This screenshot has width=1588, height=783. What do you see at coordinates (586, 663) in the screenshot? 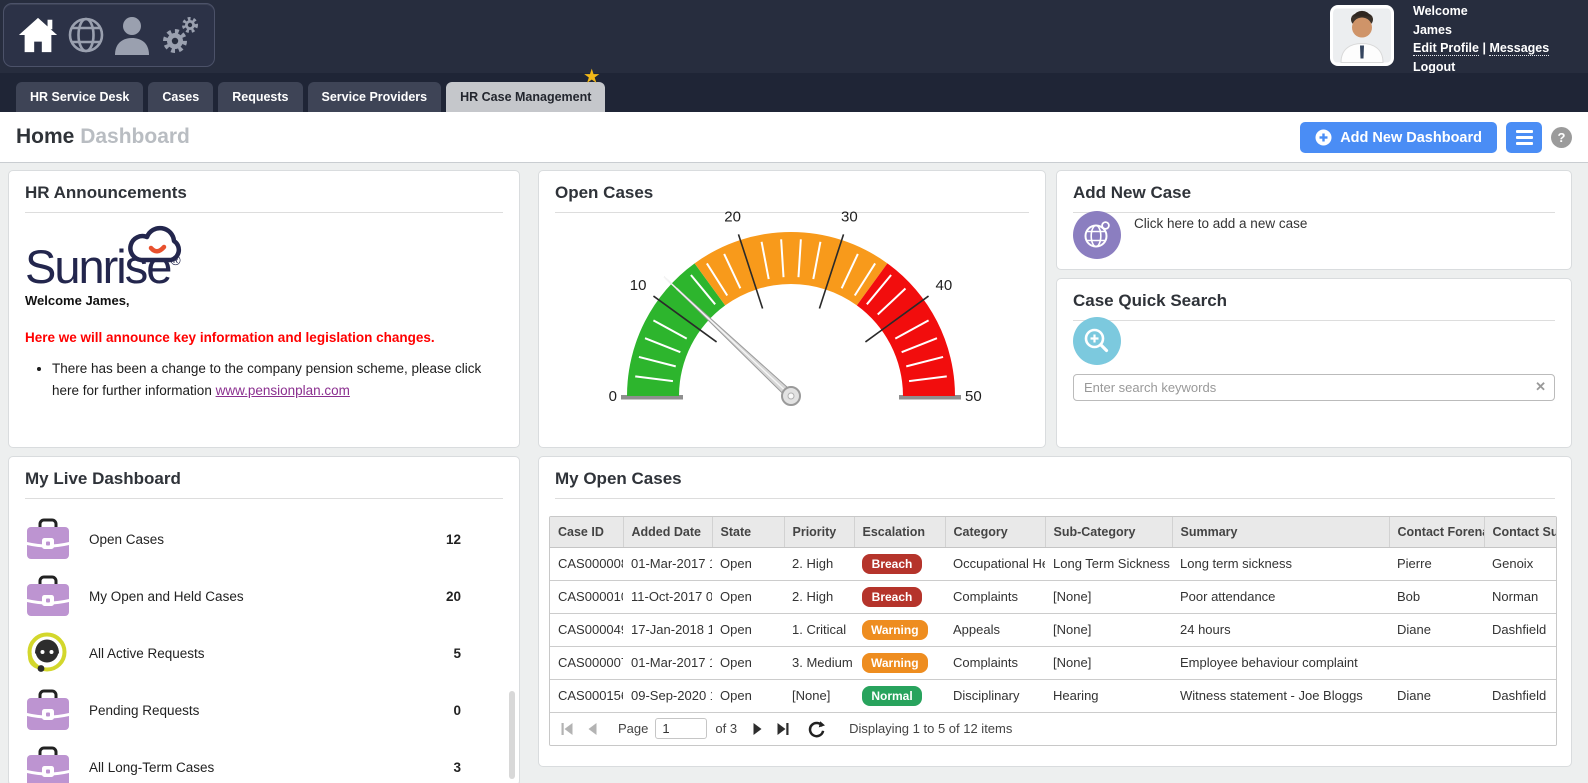
I see `table-cell: CAS000007` at bounding box center [586, 663].